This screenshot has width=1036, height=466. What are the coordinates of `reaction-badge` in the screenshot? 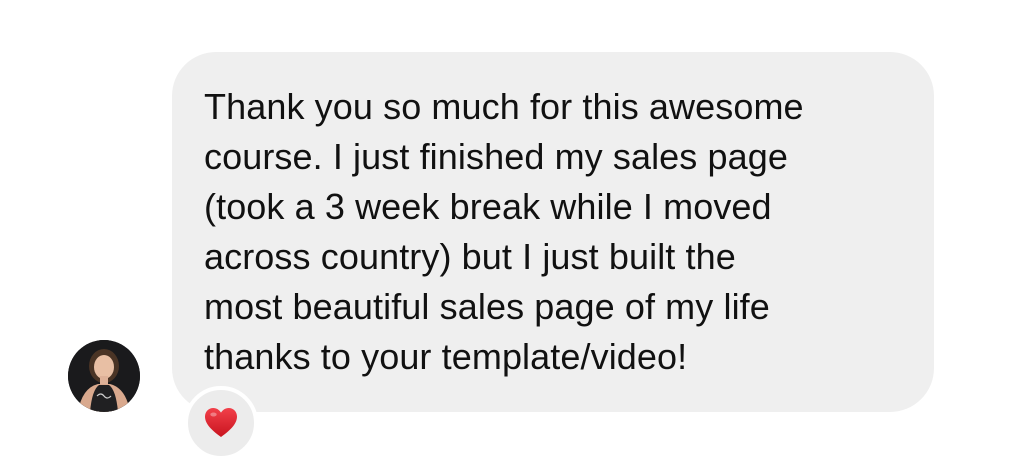 It's located at (221, 423).